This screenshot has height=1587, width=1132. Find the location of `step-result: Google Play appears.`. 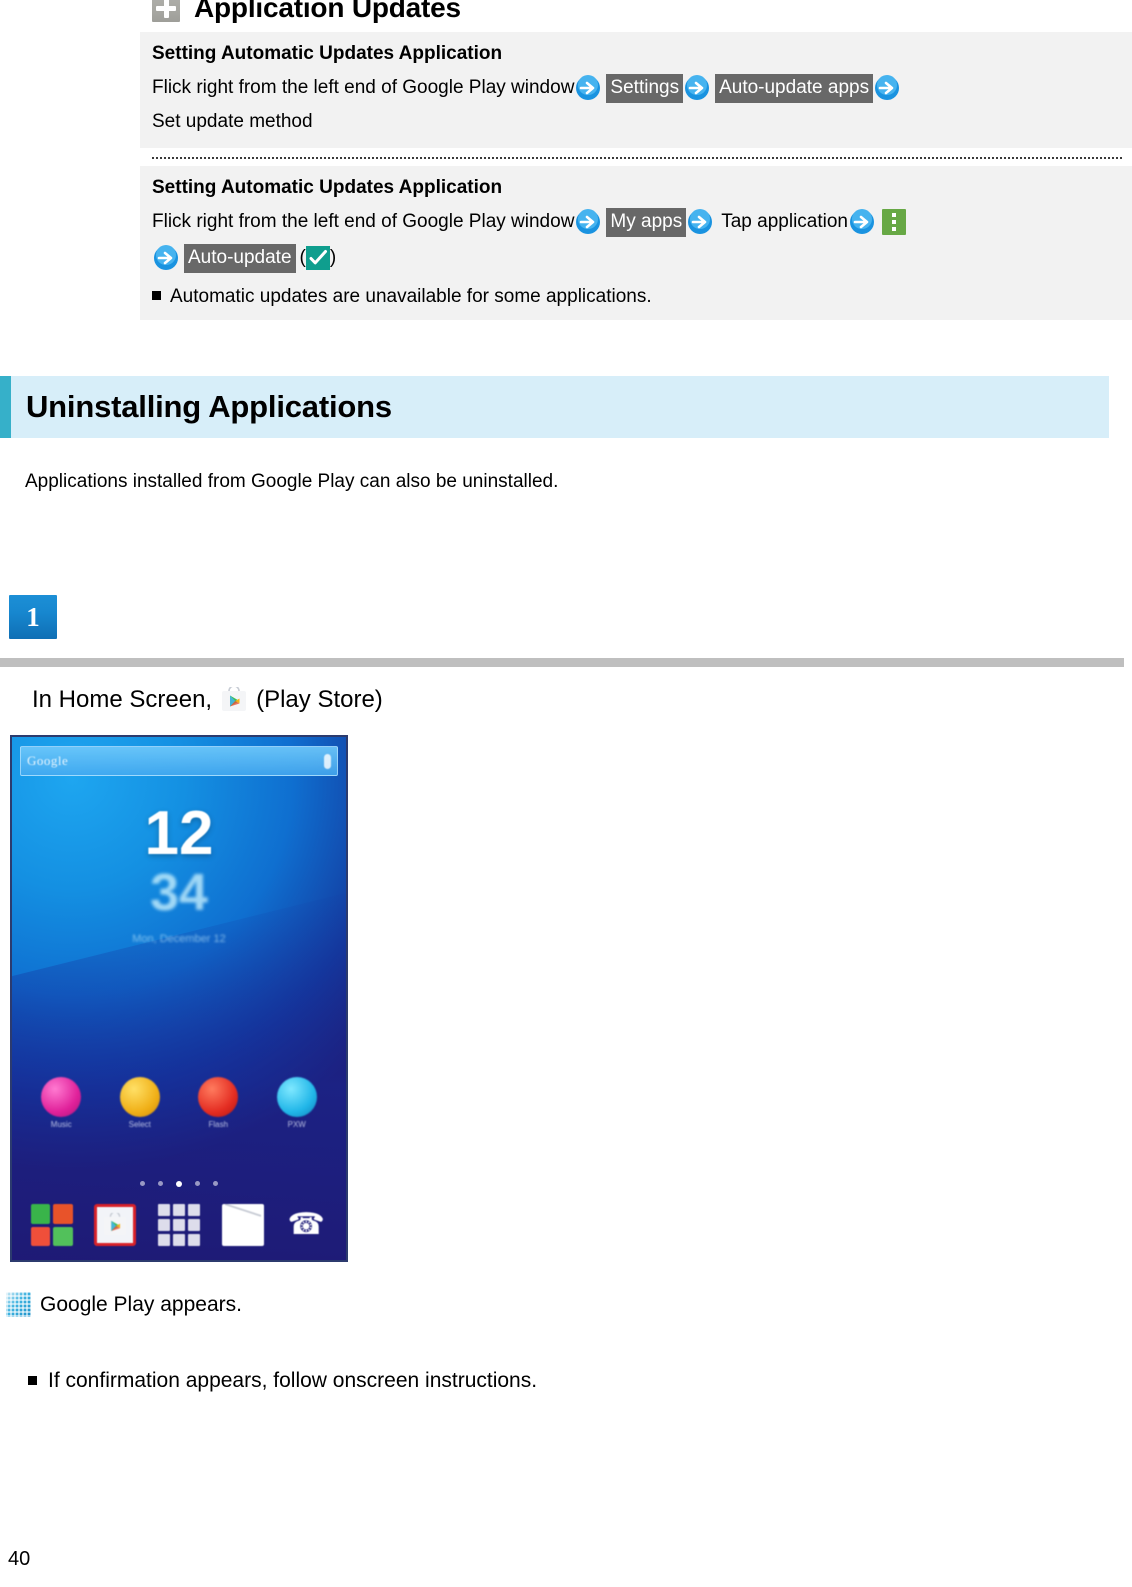

step-result: Google Play appears. is located at coordinates (124, 1304).